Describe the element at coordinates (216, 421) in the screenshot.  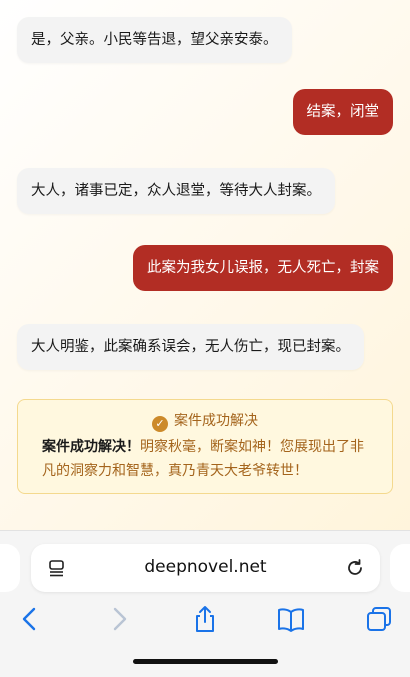
I see `success-title: 案件成功解决` at that location.